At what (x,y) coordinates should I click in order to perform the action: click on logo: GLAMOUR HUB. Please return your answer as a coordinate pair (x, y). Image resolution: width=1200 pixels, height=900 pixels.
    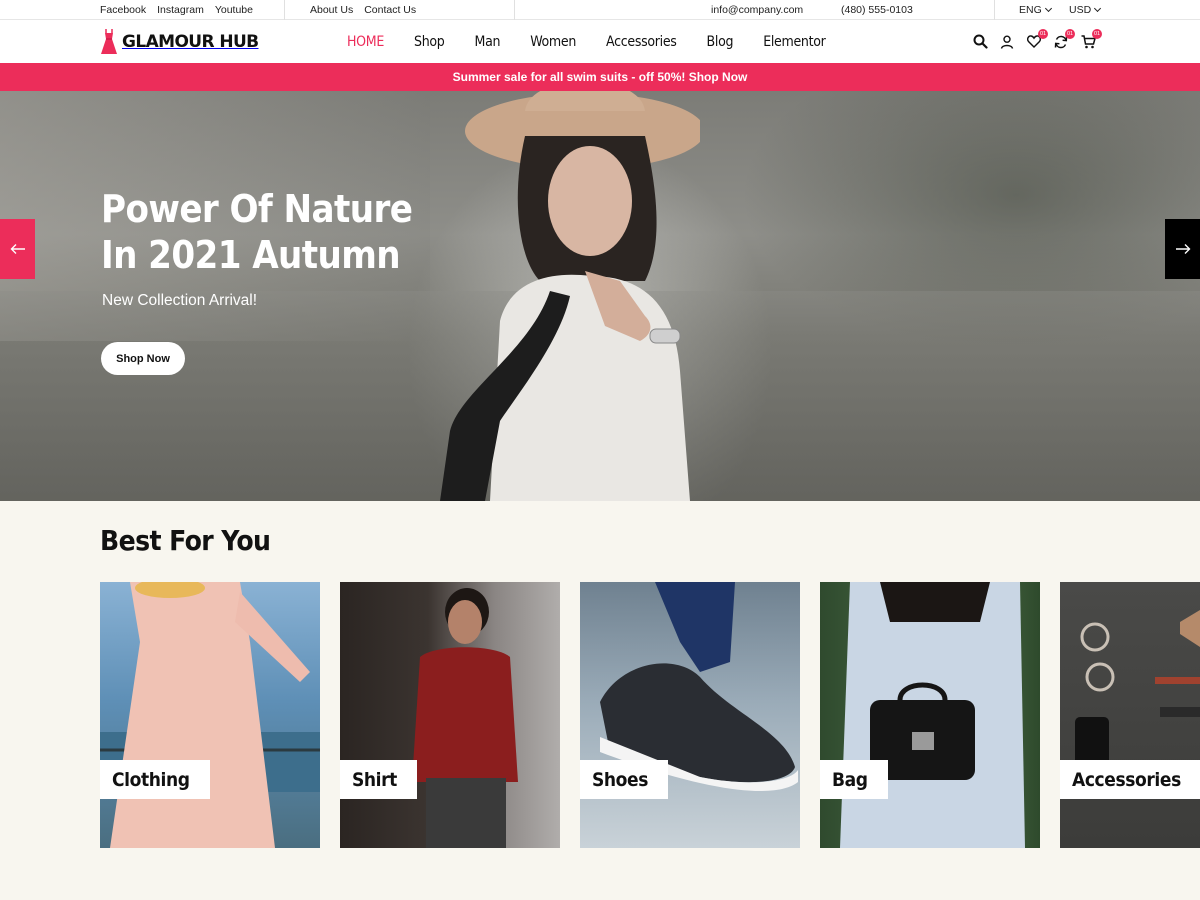
    Looking at the image, I should click on (179, 42).